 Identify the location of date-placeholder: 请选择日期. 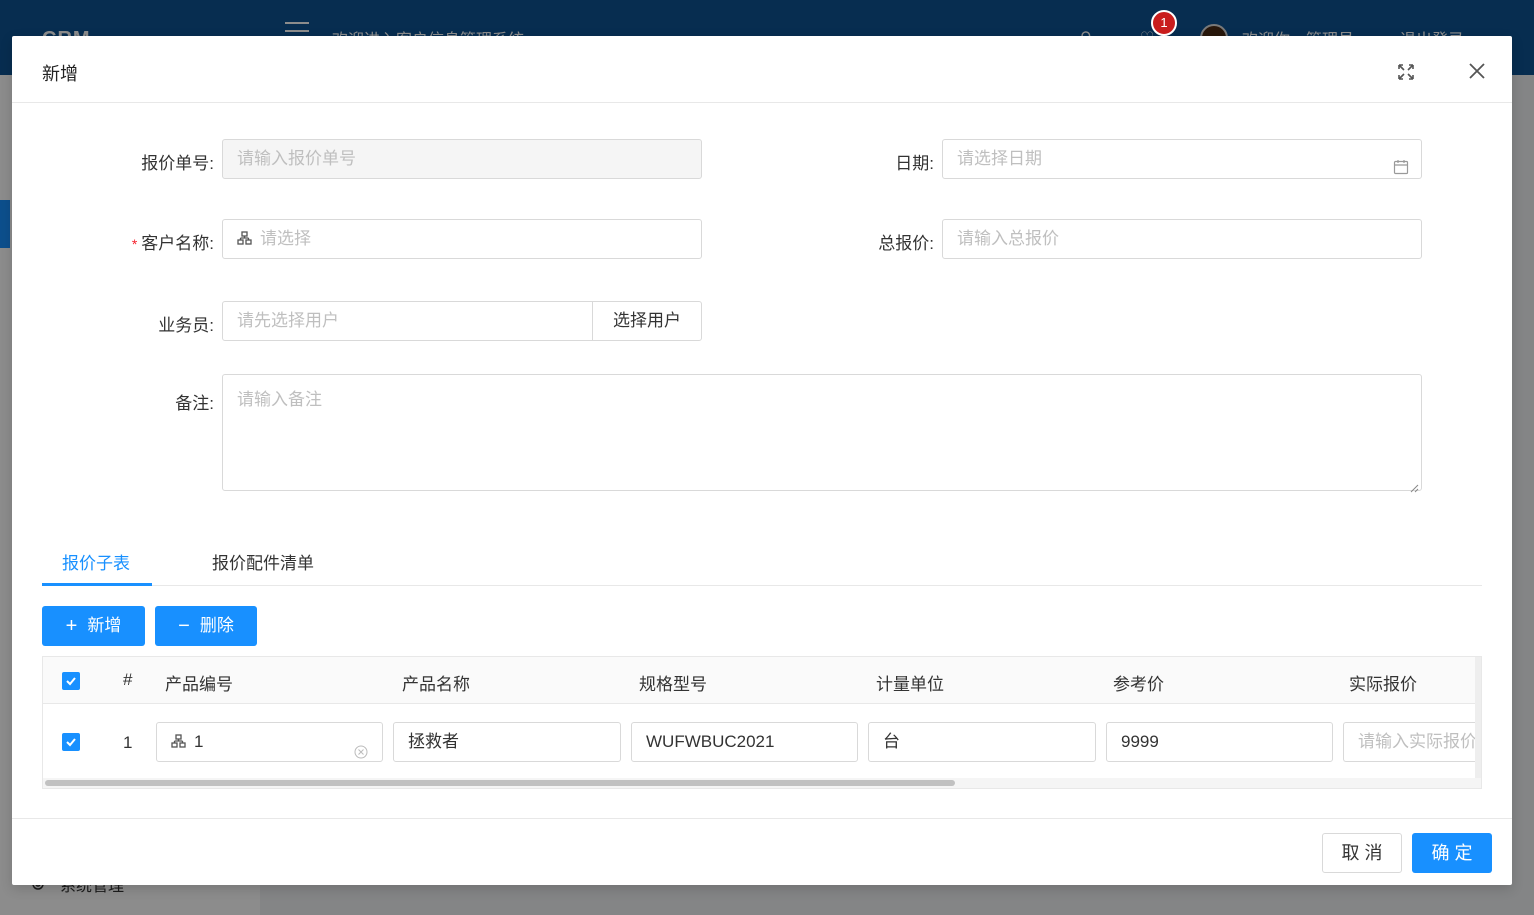
(999, 158).